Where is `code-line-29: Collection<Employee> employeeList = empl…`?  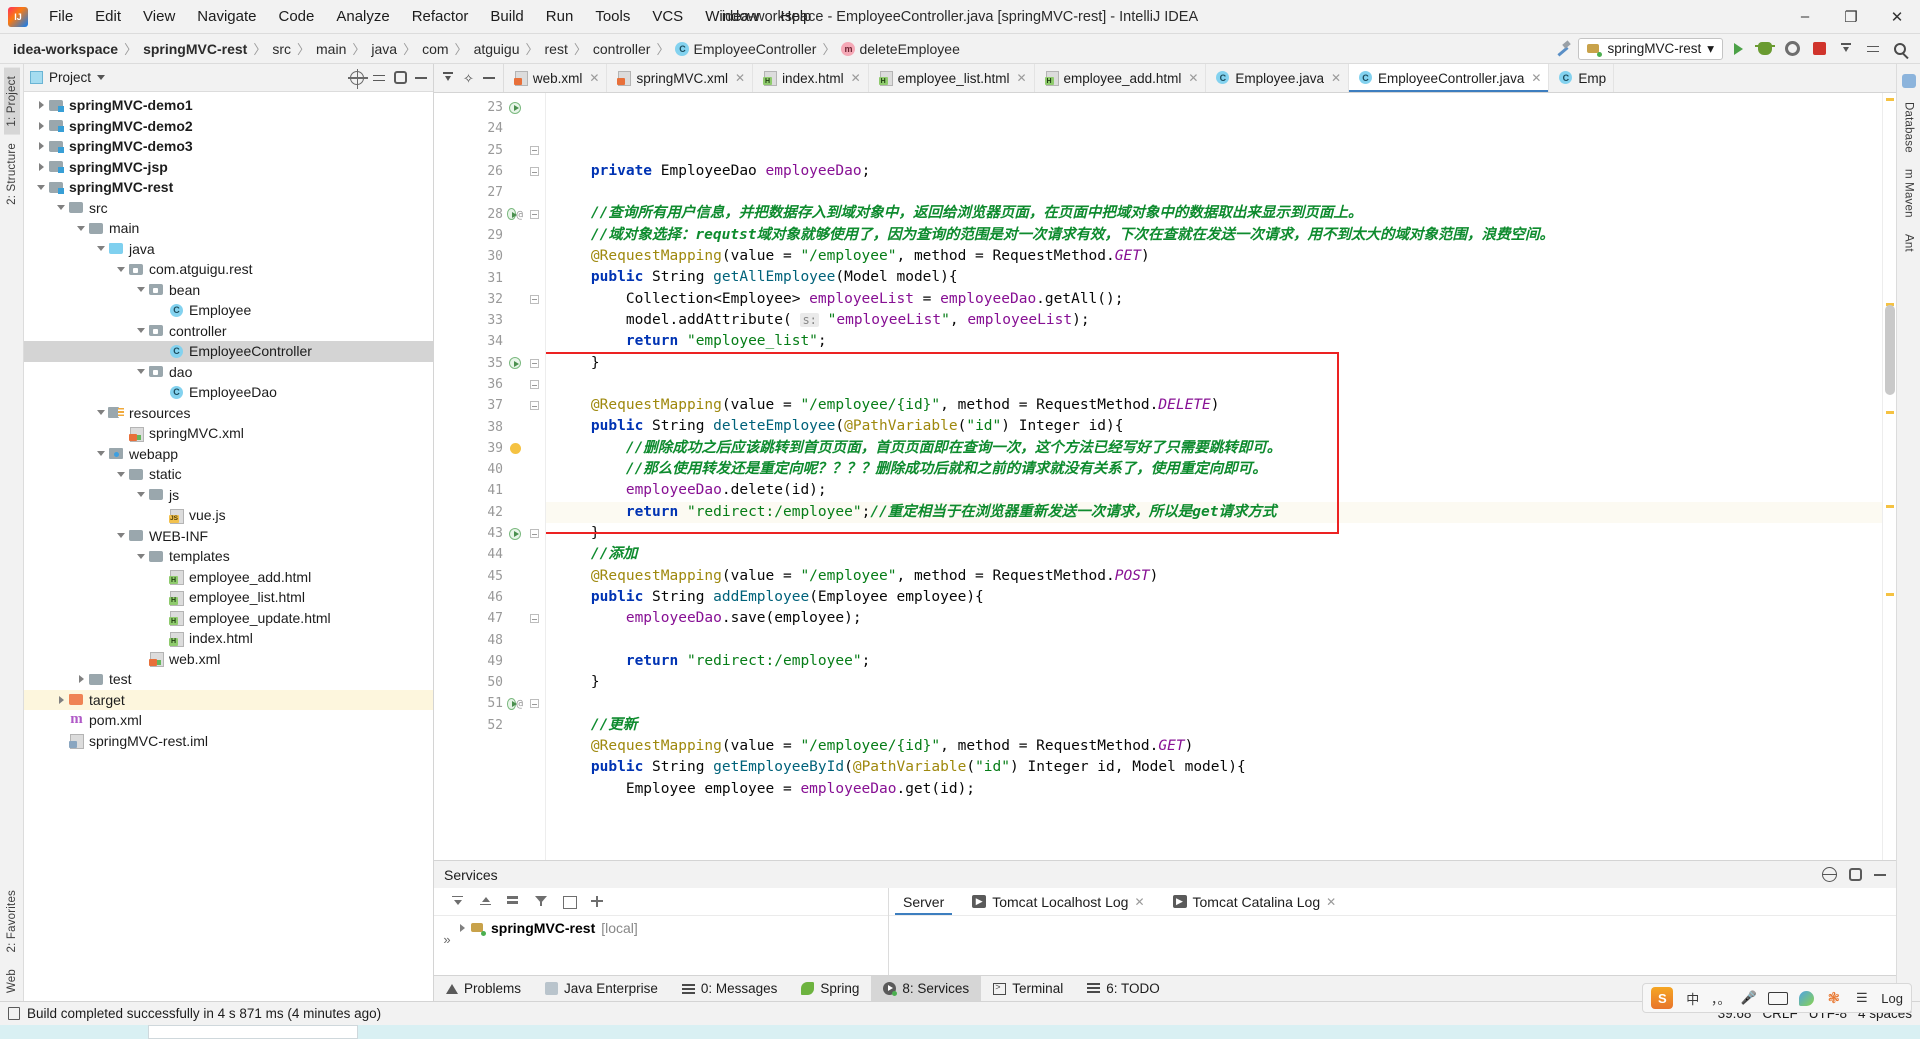
code-line-29: Collection<Employee> employeeList = empl… is located at coordinates (1214, 299).